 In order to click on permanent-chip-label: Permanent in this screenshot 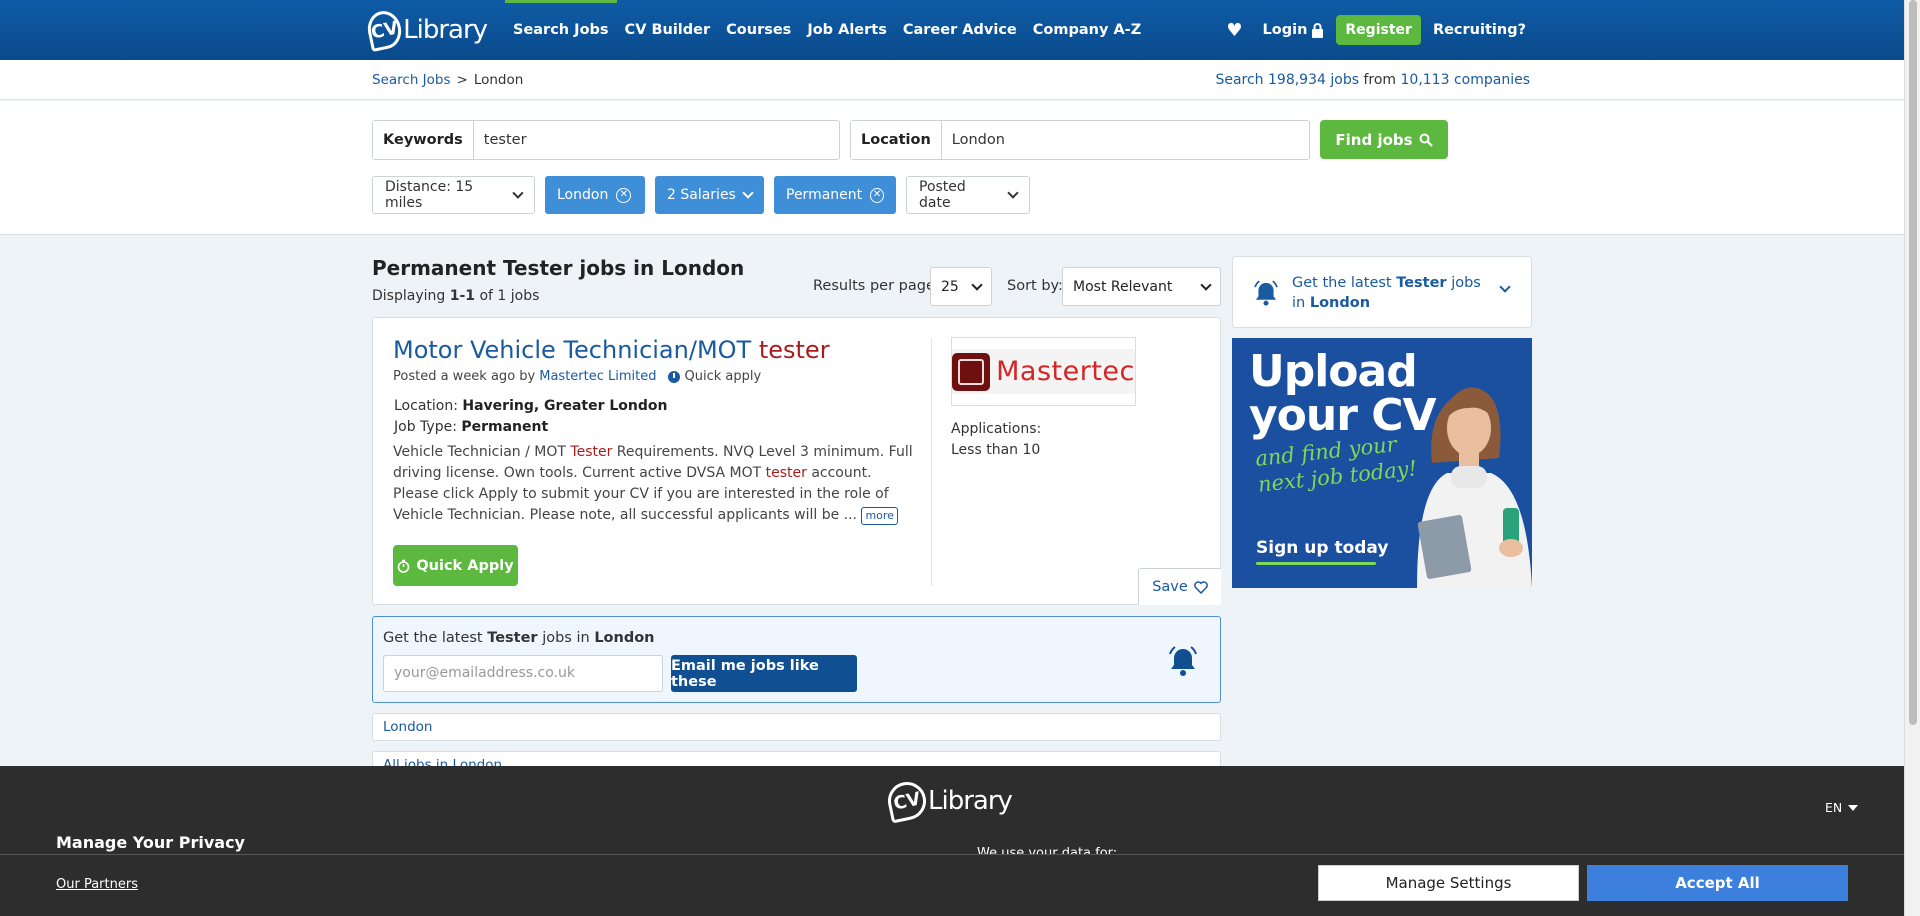, I will do `click(824, 195)`.